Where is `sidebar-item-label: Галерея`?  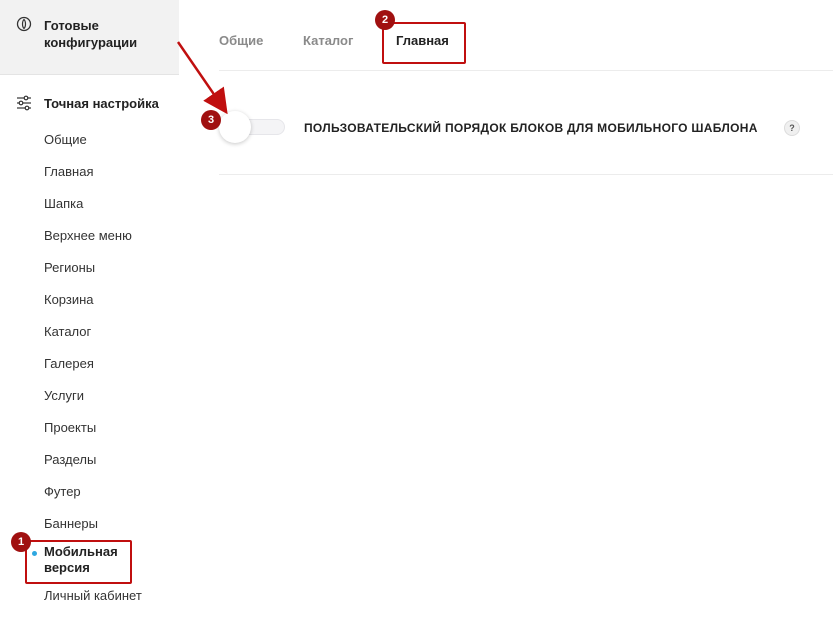
sidebar-item-label: Галерея is located at coordinates (69, 363).